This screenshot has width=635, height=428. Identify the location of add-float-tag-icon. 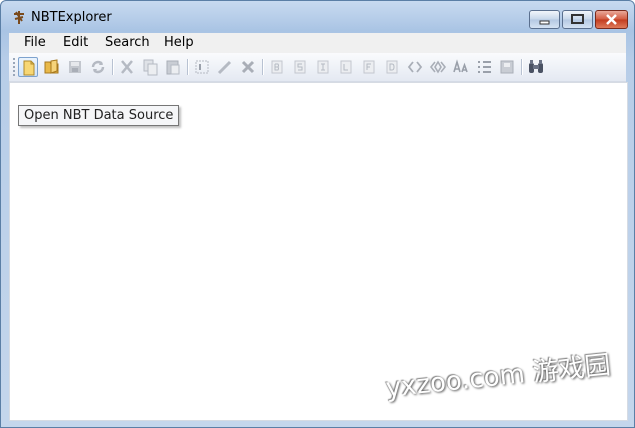
(369, 67).